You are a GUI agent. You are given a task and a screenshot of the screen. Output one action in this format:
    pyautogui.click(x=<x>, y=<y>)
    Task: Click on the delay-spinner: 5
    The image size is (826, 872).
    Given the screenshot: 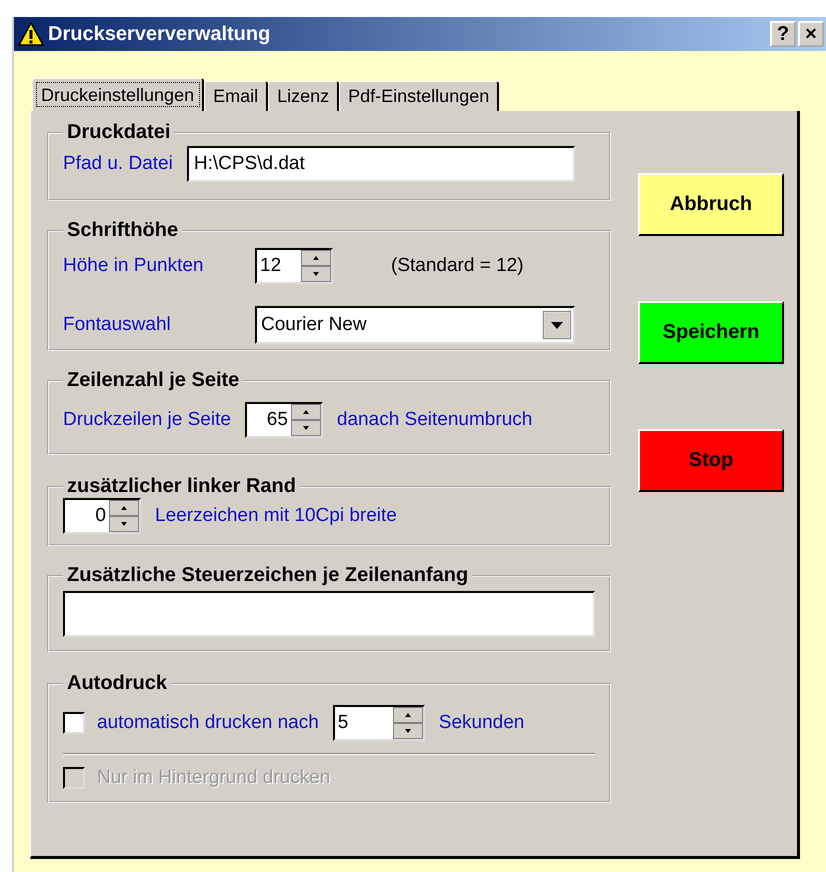 What is the action you would take?
    pyautogui.click(x=378, y=723)
    